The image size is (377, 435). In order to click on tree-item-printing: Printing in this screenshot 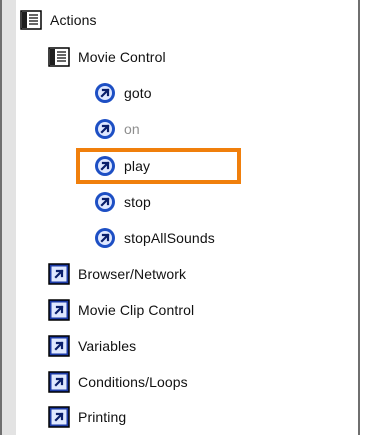, I will do `click(87, 417)`.